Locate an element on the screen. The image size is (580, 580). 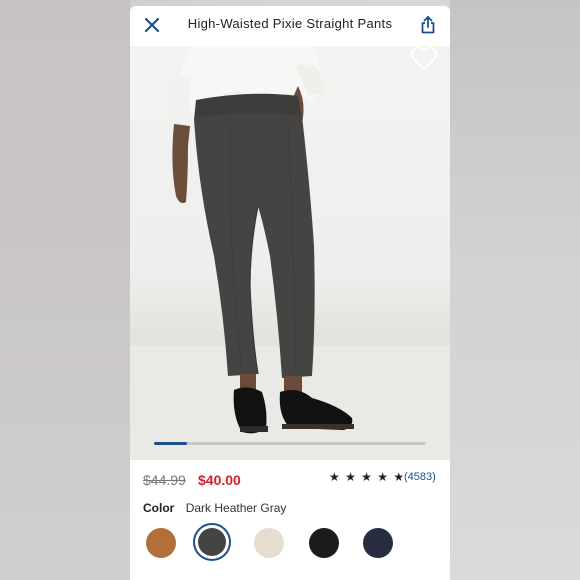
color-value: Dark Heather Gray is located at coordinates (236, 508).